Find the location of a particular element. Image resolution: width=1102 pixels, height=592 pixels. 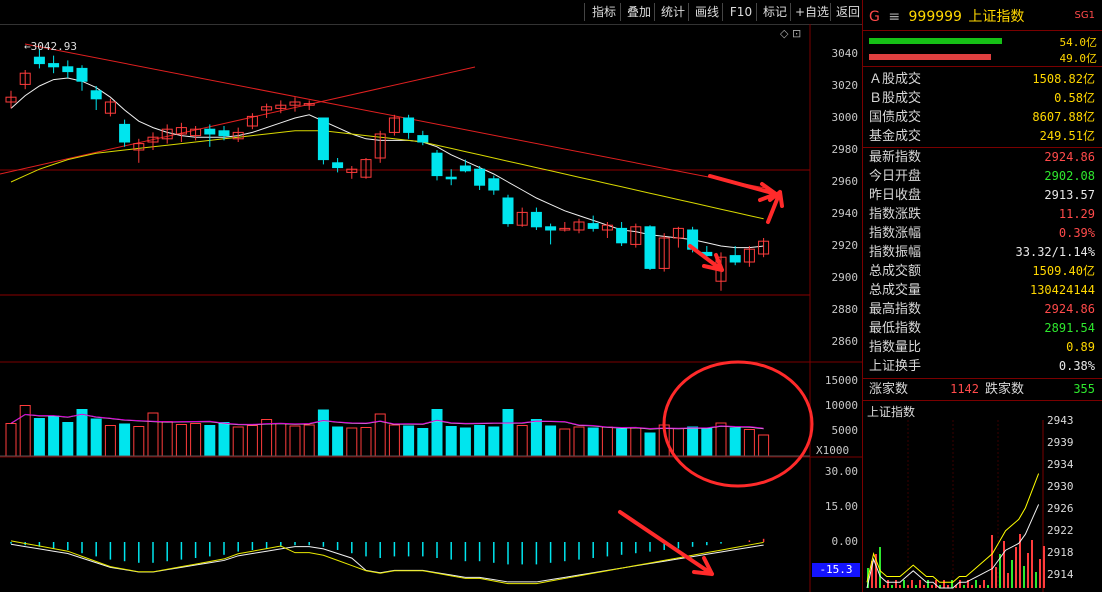

toolbar-draw-button: 画线 is located at coordinates (706, 12).